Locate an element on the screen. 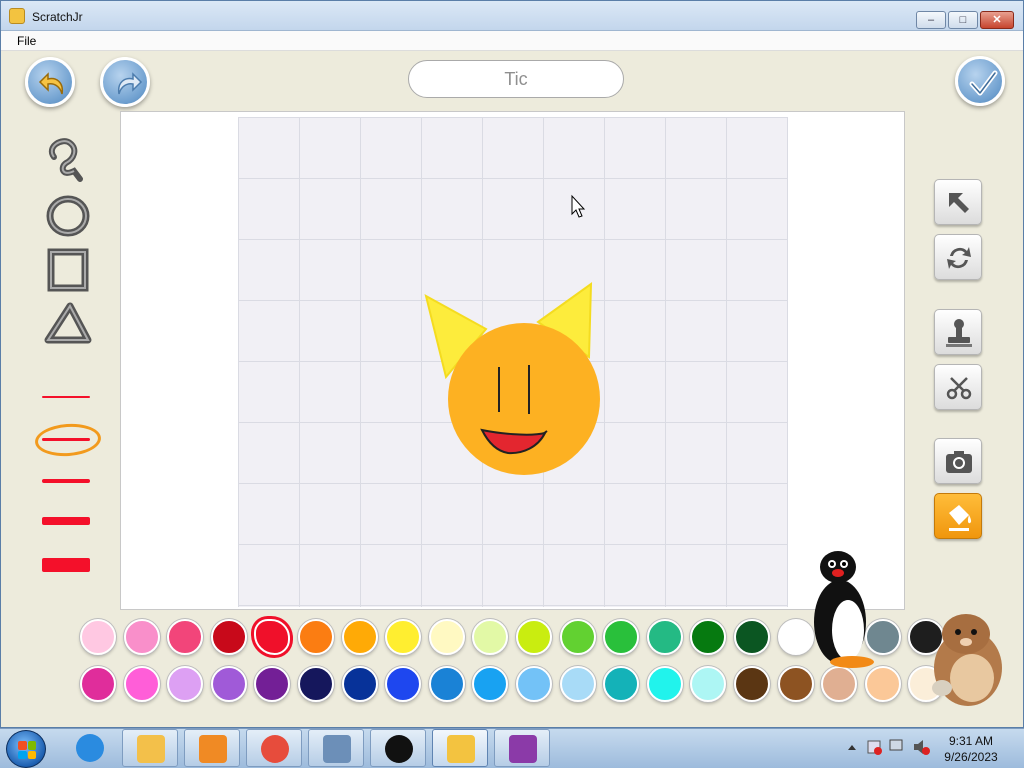 The height and width of the screenshot is (768, 1024). start-button is located at coordinates (26, 749).